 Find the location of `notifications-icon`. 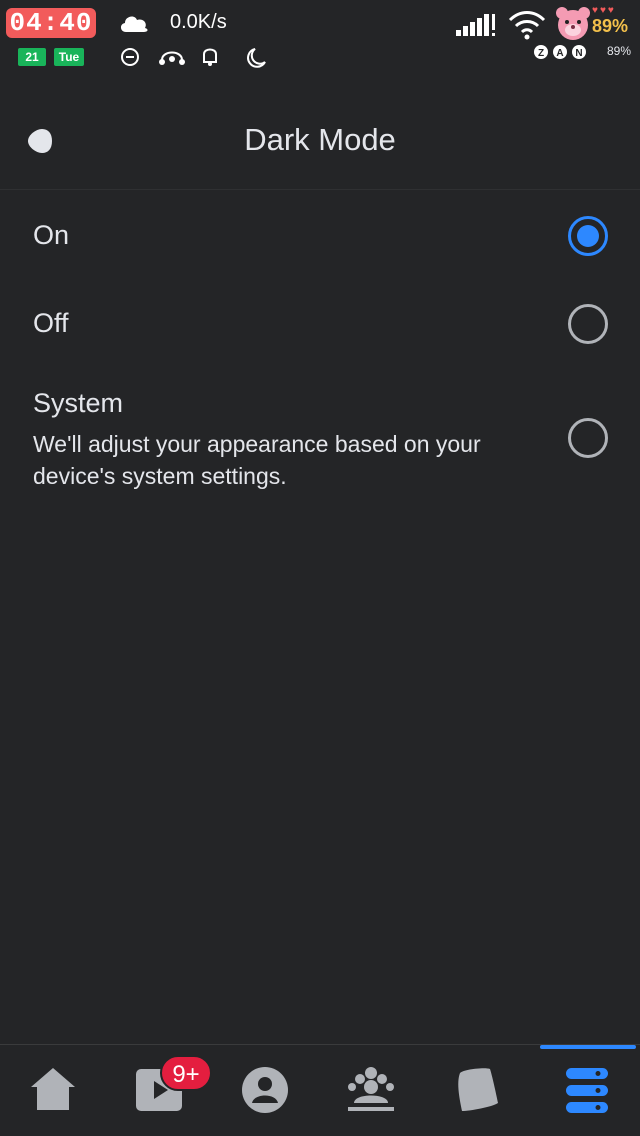

notifications-icon is located at coordinates (478, 1089).